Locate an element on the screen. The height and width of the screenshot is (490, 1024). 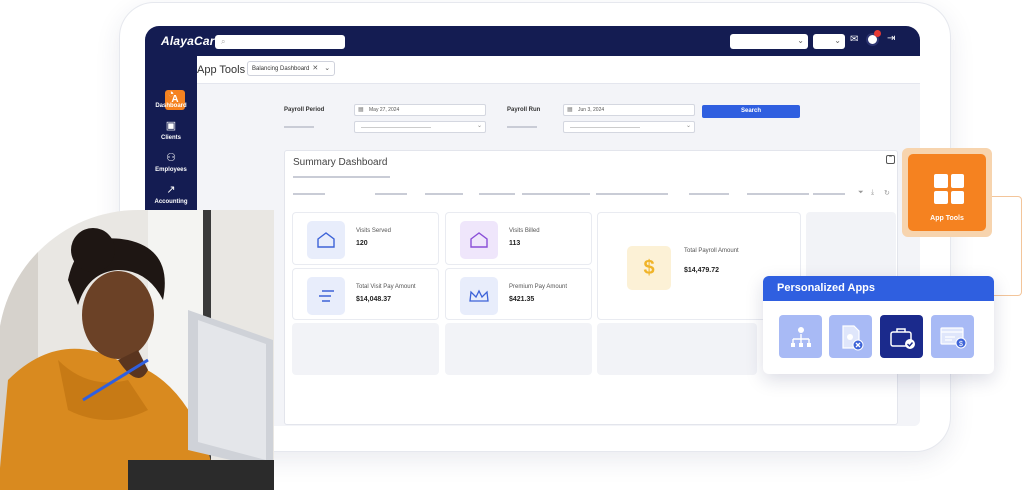
card-visits-billed: Visits Billed 113 is located at coordinates (518, 238).